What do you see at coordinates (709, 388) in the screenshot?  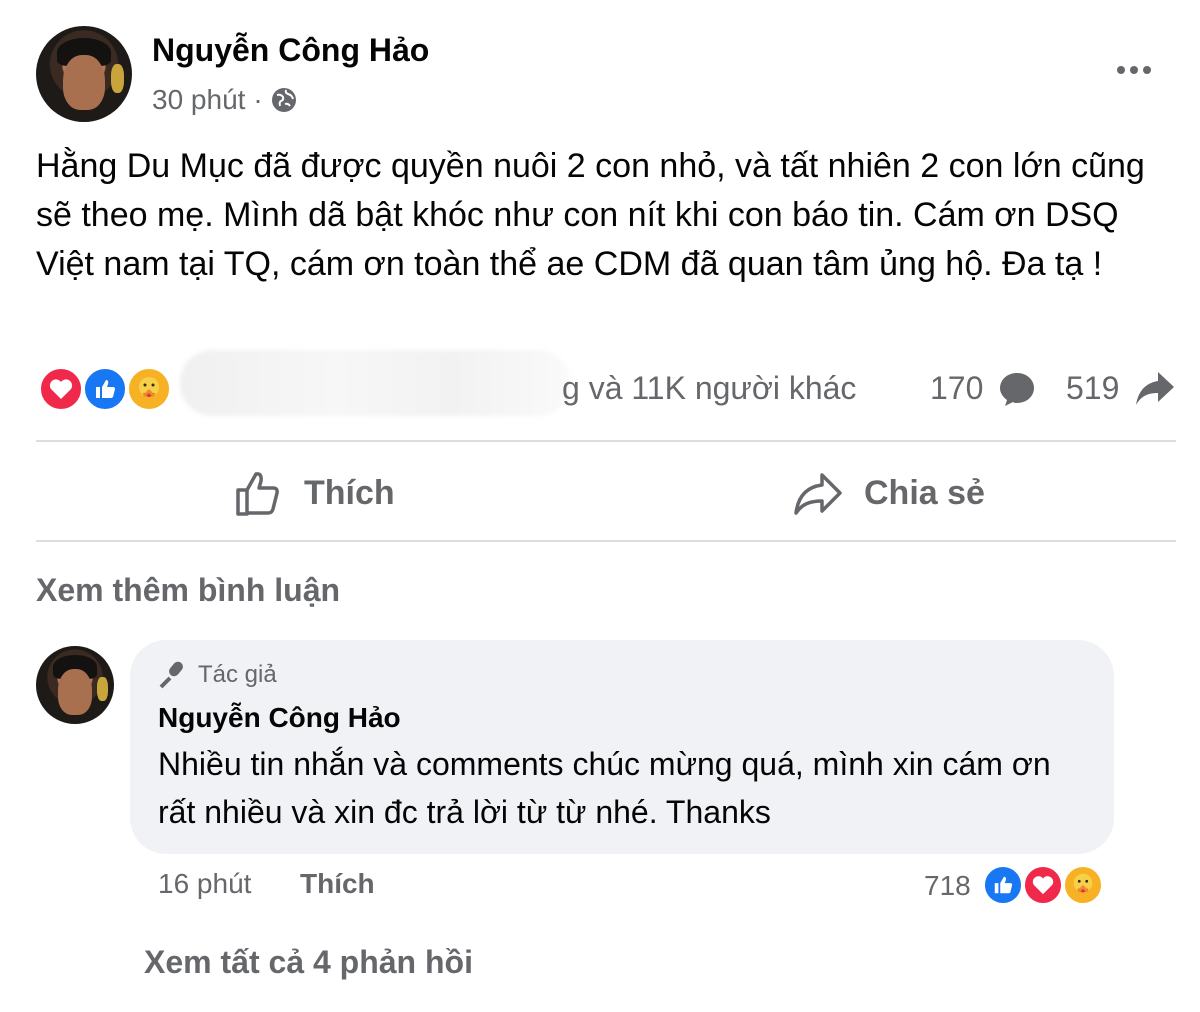 I see `reactor-summary: g và 11K người khác` at bounding box center [709, 388].